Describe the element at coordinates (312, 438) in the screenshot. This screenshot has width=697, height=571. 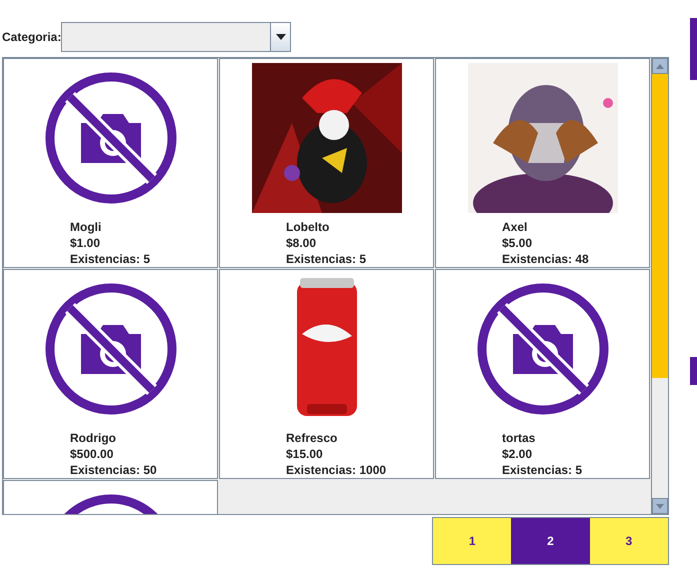
I see `product-name: Refresco` at that location.